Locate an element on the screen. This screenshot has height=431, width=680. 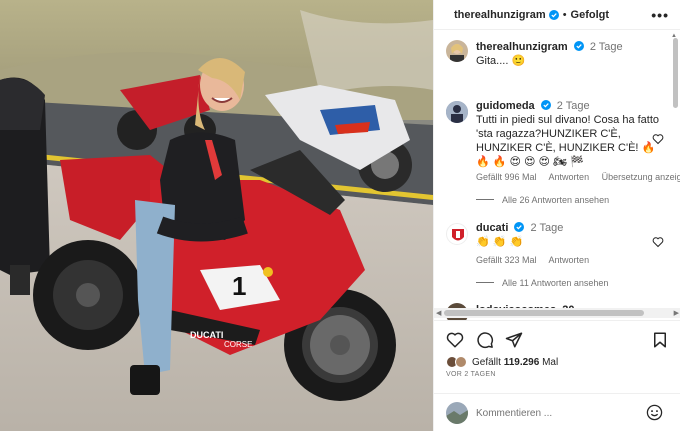
view-replies-label: Alle 11 Antworten ansehen is located at coordinates (555, 283).